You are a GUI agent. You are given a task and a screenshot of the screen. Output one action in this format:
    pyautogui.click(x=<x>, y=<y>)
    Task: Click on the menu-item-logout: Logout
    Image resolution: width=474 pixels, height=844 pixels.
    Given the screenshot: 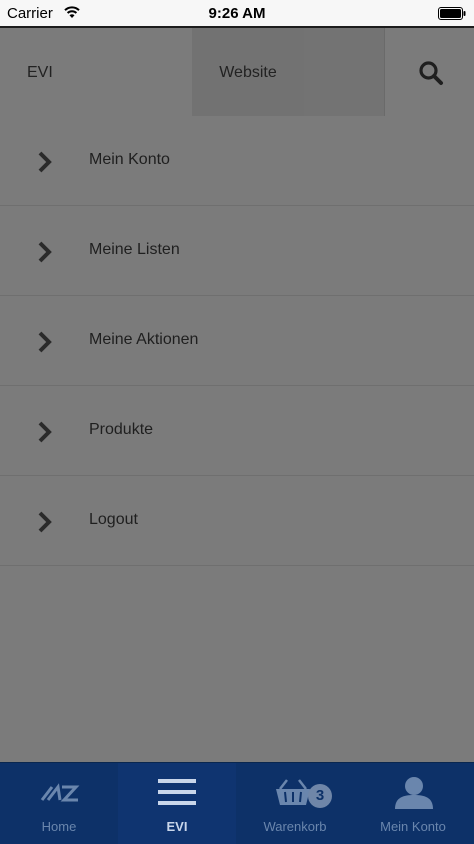 What is the action you would take?
    pyautogui.click(x=237, y=521)
    